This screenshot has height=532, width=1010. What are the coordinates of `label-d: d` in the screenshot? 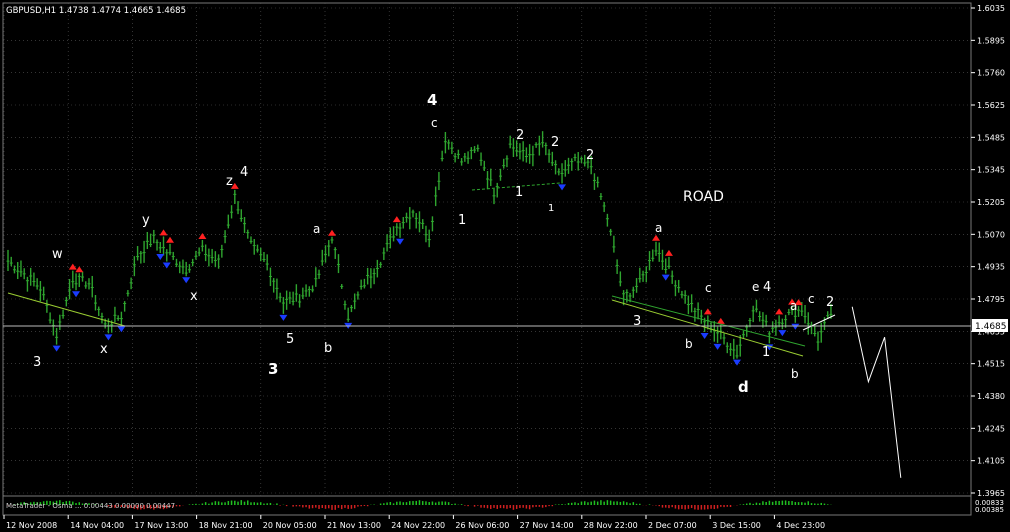 It's located at (743, 387).